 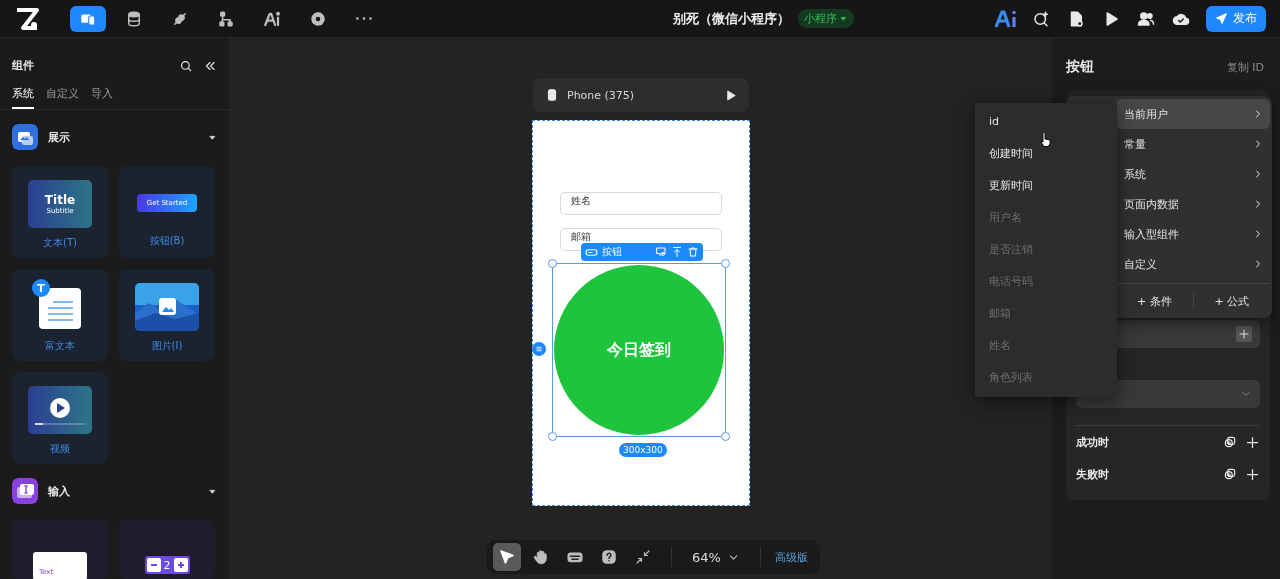 I want to click on flow-icon, so click(x=226, y=18).